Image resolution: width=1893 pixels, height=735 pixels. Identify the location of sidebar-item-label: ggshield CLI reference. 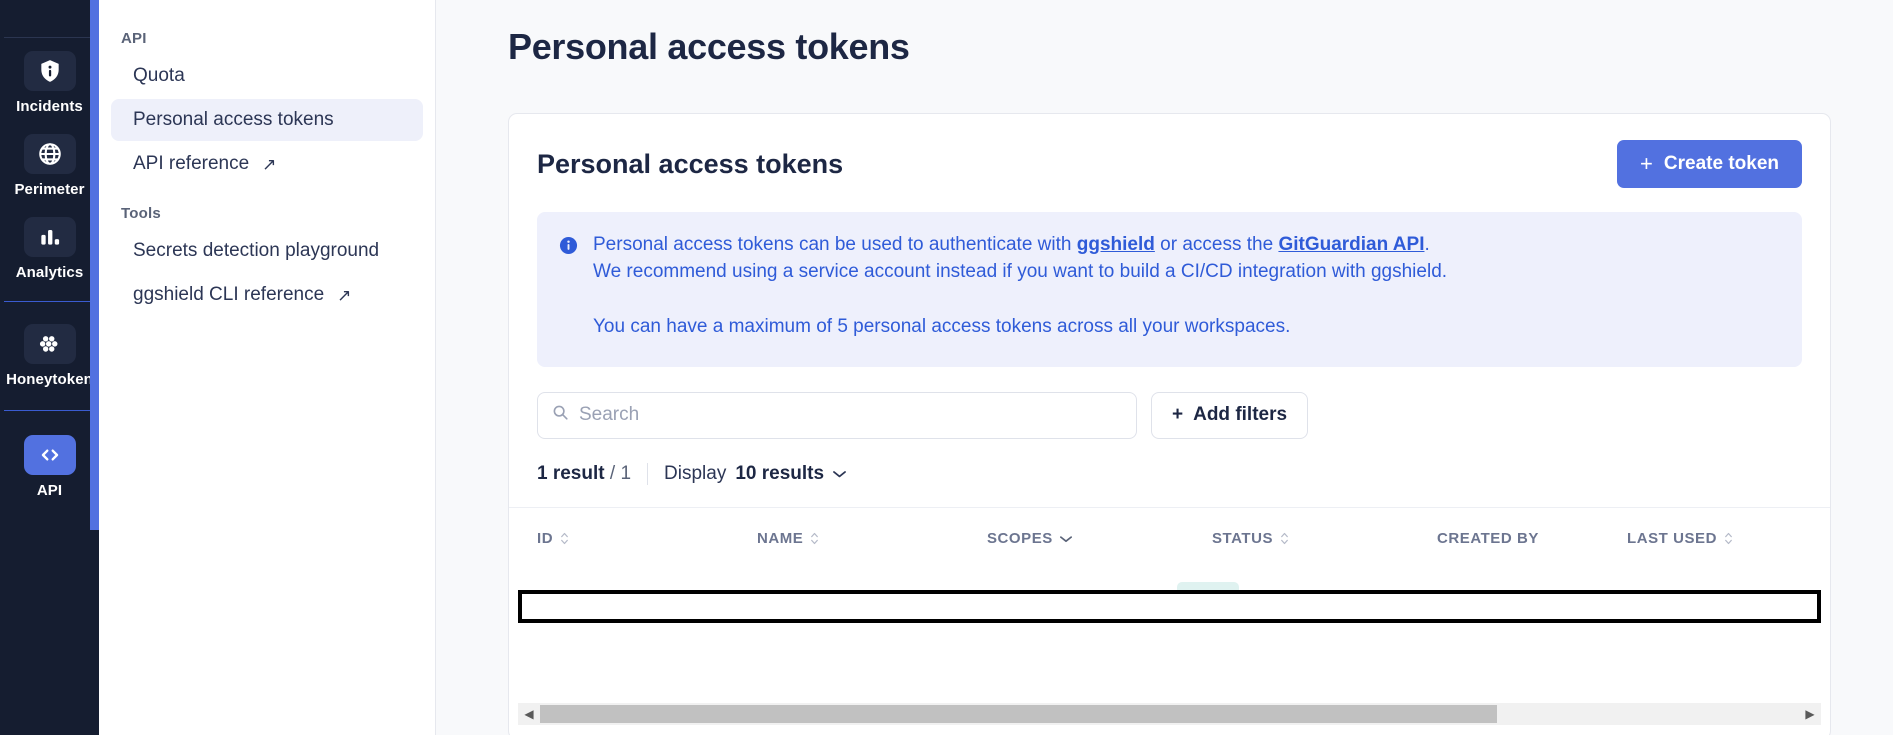
(229, 294).